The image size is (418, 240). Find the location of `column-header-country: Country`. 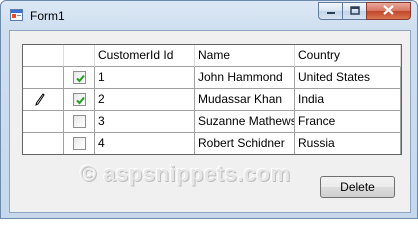

column-header-country: Country is located at coordinates (348, 56).